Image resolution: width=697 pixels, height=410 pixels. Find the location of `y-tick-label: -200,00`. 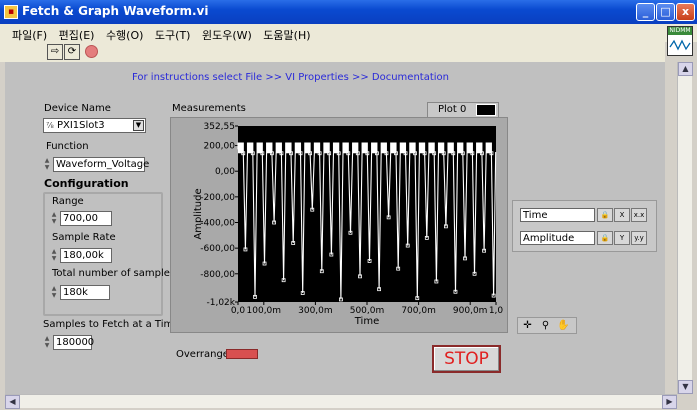

y-tick-label: -200,00 is located at coordinates (217, 198).